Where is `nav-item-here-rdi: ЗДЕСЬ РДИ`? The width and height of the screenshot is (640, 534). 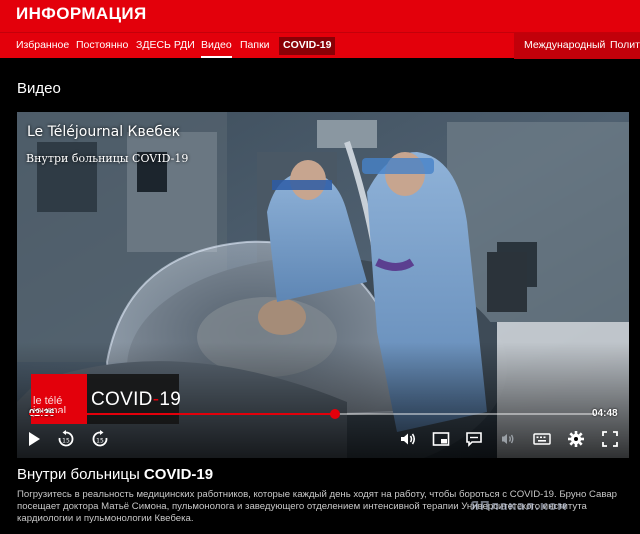
nav-item-here-rdi: ЗДЕСЬ РДИ is located at coordinates (165, 45).